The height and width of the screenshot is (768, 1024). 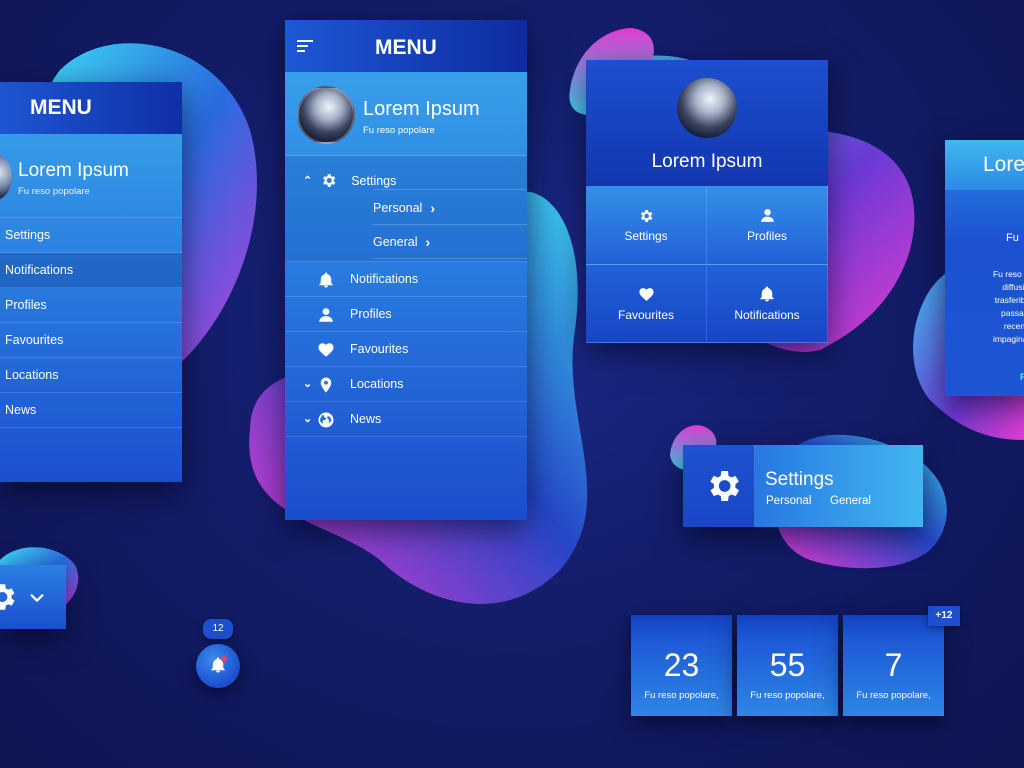 I want to click on grid-cell-label: Notifications, so click(x=767, y=315).